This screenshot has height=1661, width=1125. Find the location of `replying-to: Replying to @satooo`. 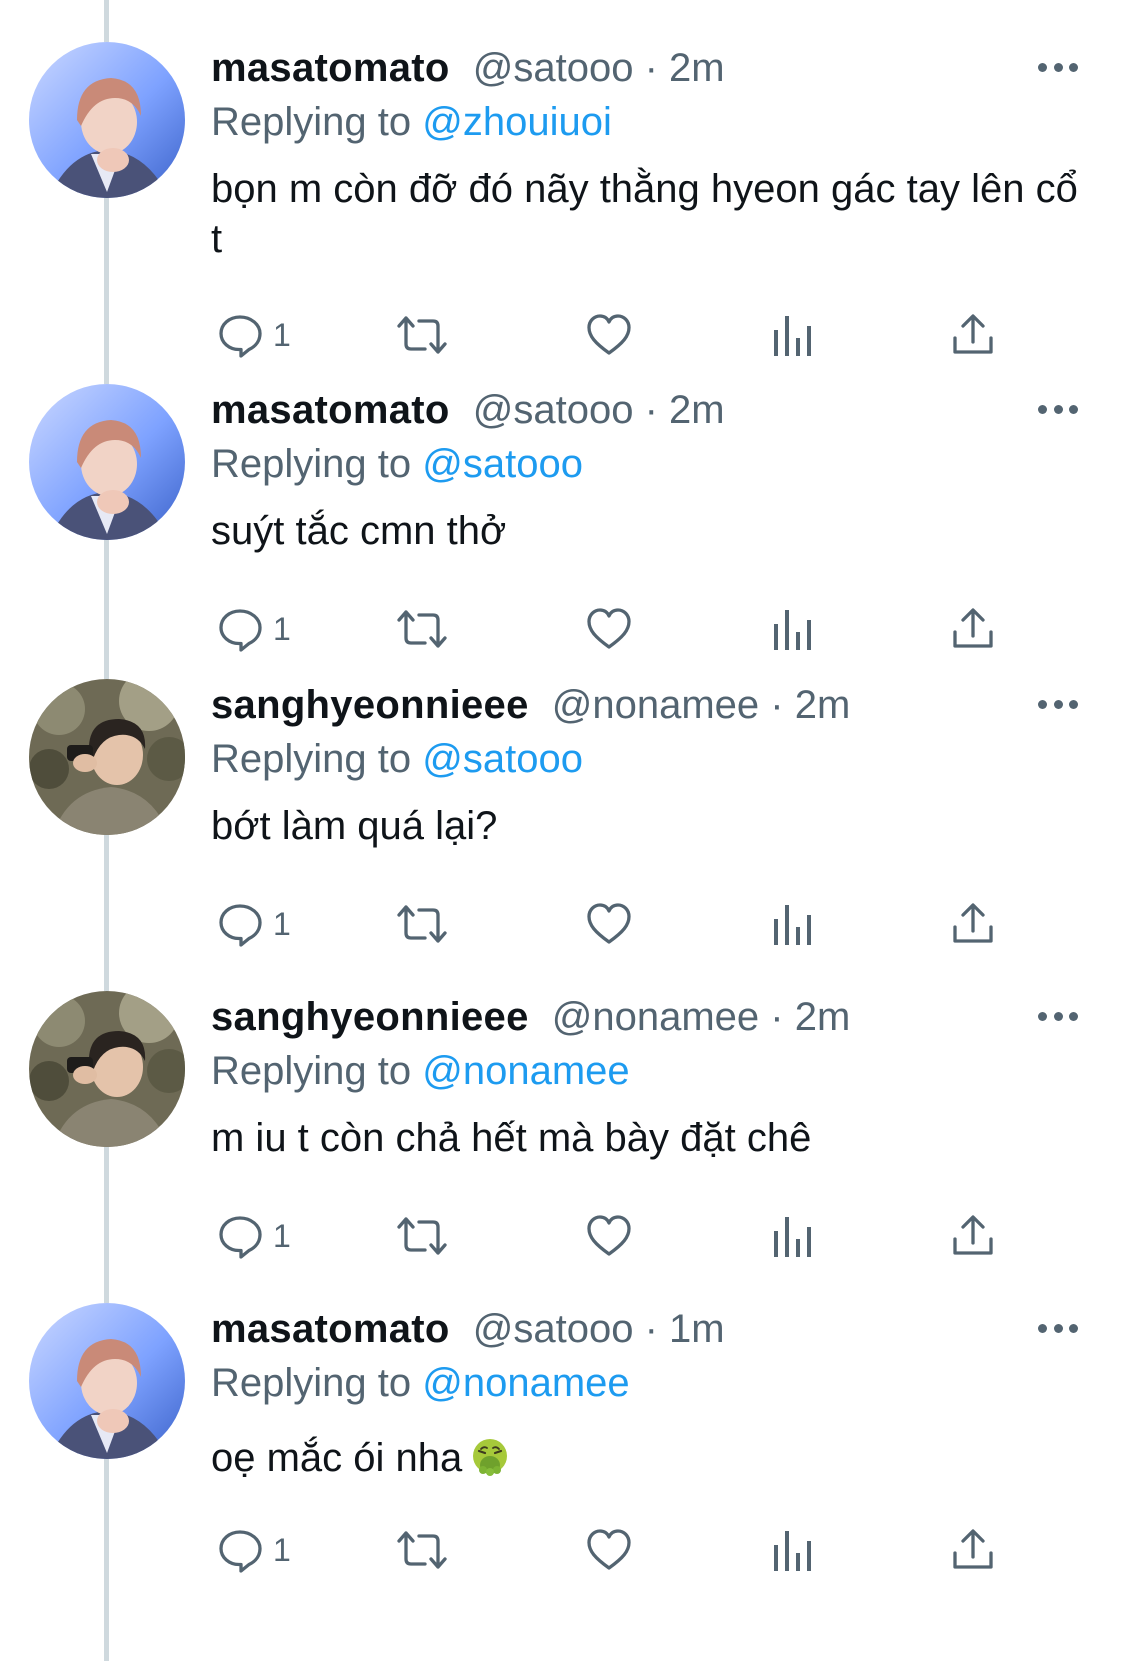

replying-to: Replying to @satooo is located at coordinates (397, 464).